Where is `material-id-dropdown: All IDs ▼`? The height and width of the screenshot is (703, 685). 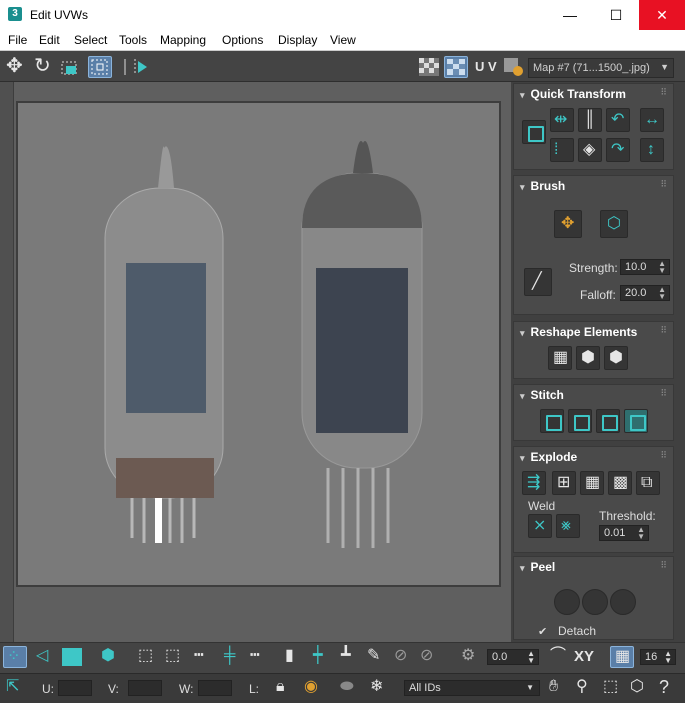 material-id-dropdown: All IDs ▼ is located at coordinates (472, 688).